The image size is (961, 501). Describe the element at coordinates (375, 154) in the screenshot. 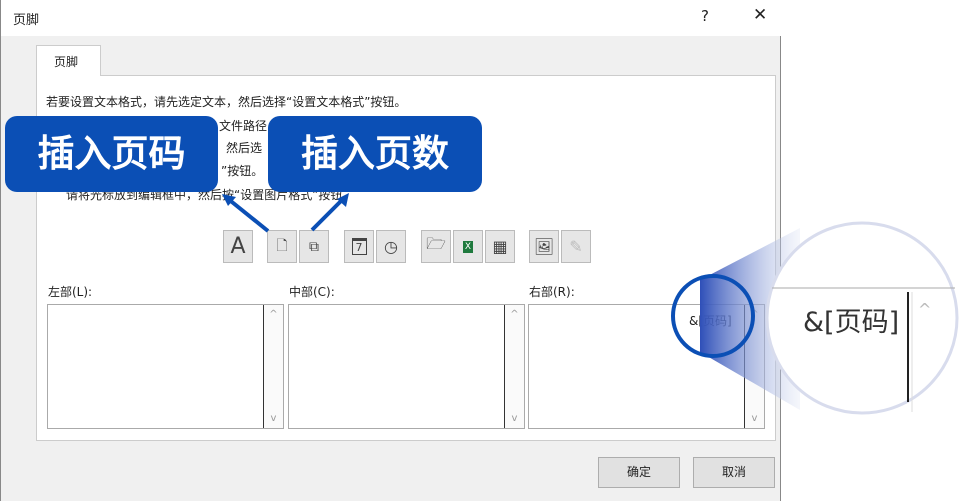

I see `callout-insert-page-count: 插入页数` at that location.